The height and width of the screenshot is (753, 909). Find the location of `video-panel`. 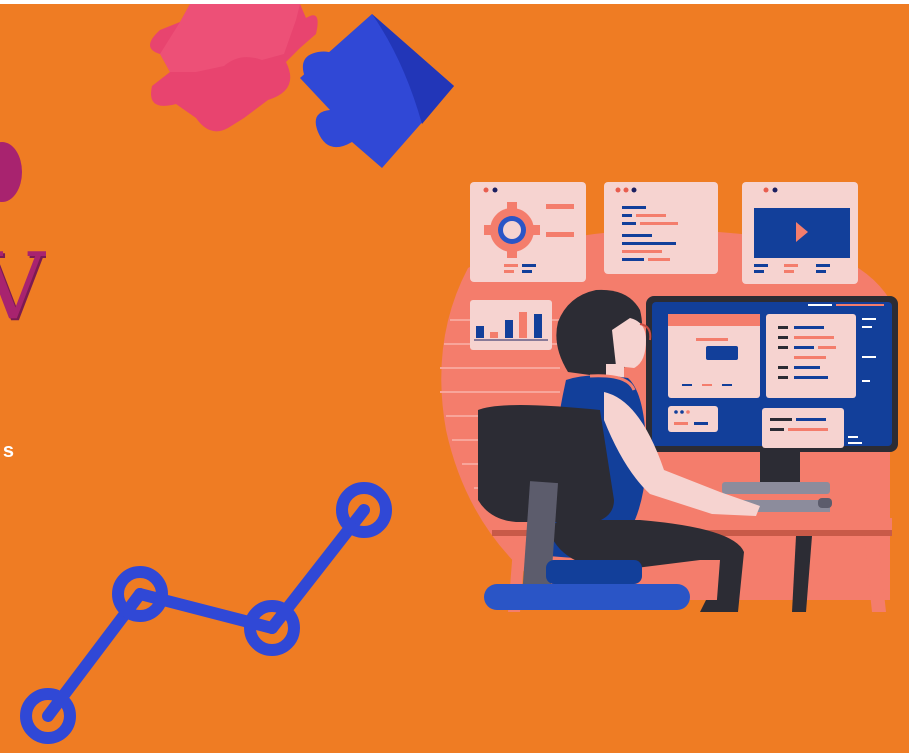

video-panel is located at coordinates (800, 233).